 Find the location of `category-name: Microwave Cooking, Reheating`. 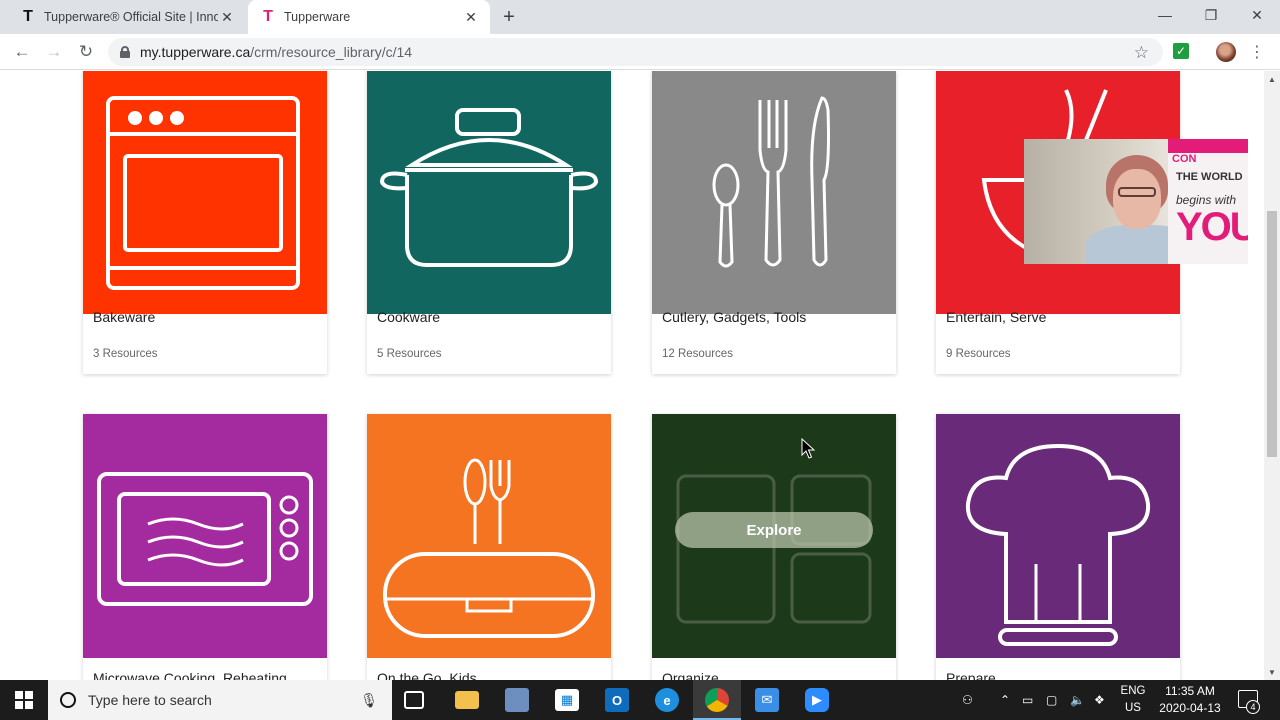

category-name: Microwave Cooking, Reheating is located at coordinates (190, 675).